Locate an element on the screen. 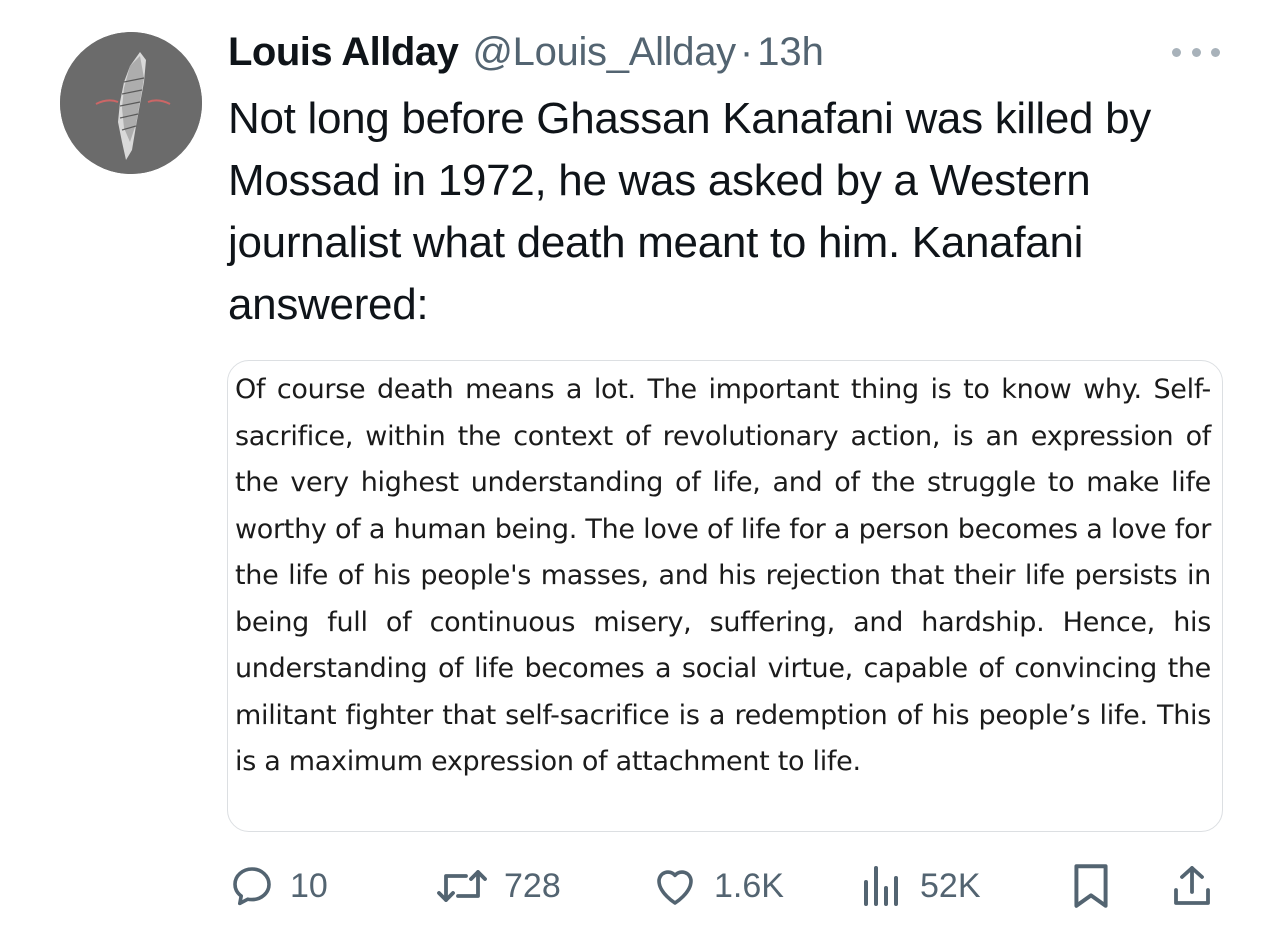 Image resolution: width=1284 pixels, height=926 pixels. share-upload-icon is located at coordinates (1192, 885).